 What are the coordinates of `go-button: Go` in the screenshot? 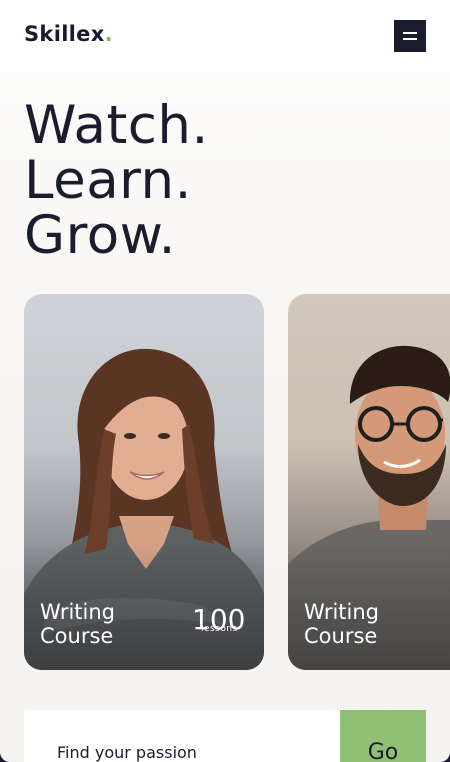 It's located at (383, 736).